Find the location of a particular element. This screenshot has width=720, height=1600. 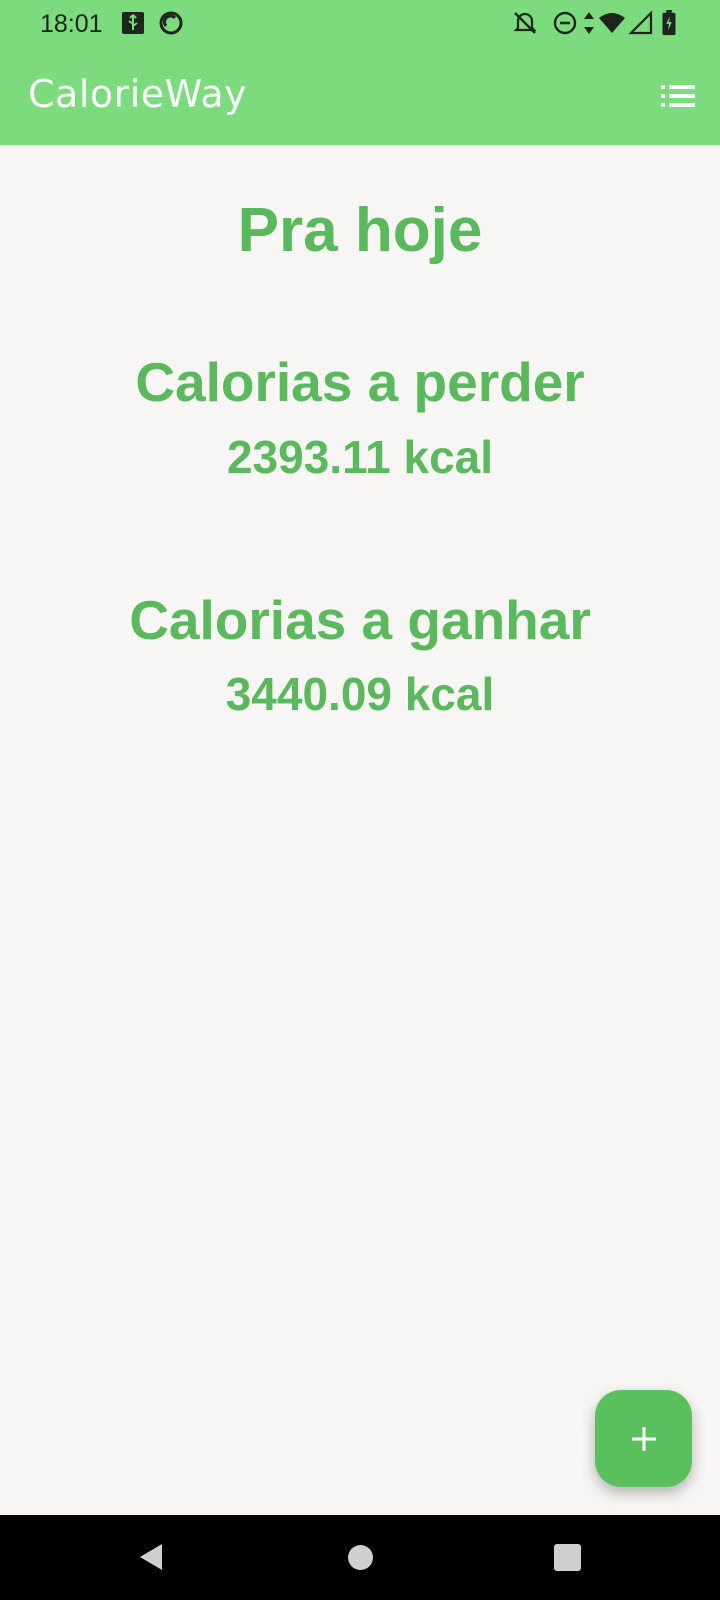

calories-to-lose-label: Calorias a perder is located at coordinates (360, 382).